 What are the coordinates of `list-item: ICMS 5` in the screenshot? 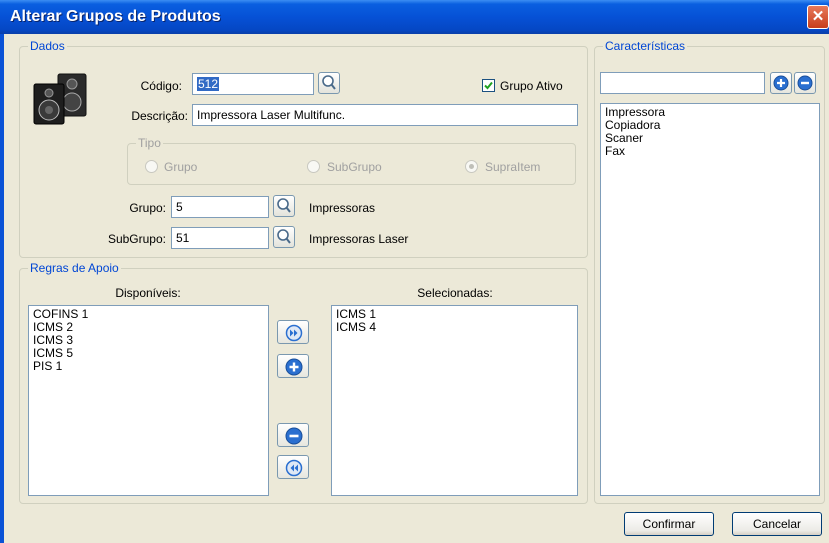 It's located at (148, 353).